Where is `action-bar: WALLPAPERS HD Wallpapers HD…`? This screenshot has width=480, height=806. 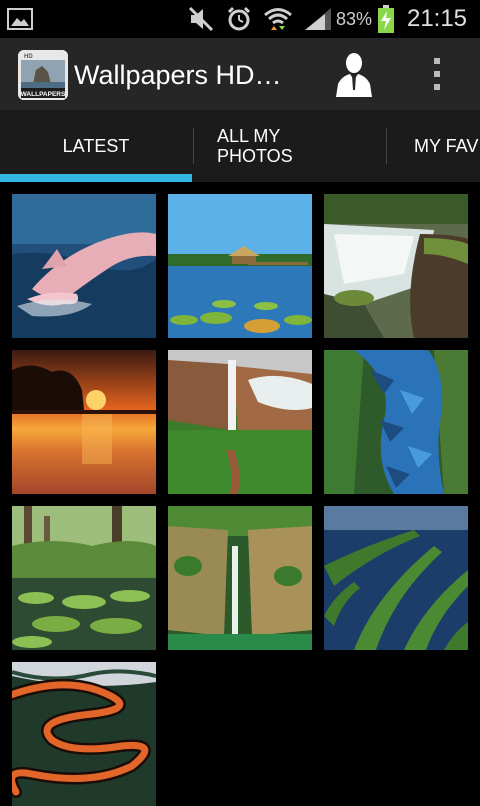 action-bar: WALLPAPERS HD Wallpapers HD… is located at coordinates (240, 74).